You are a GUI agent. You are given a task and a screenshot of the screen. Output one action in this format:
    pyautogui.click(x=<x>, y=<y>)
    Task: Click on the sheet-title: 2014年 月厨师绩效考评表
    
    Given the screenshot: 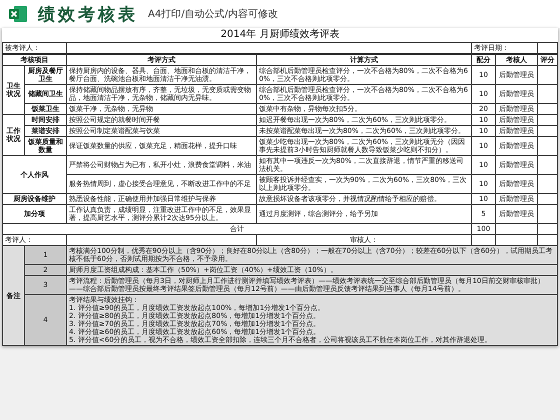 What is the action you would take?
    pyautogui.click(x=280, y=35)
    